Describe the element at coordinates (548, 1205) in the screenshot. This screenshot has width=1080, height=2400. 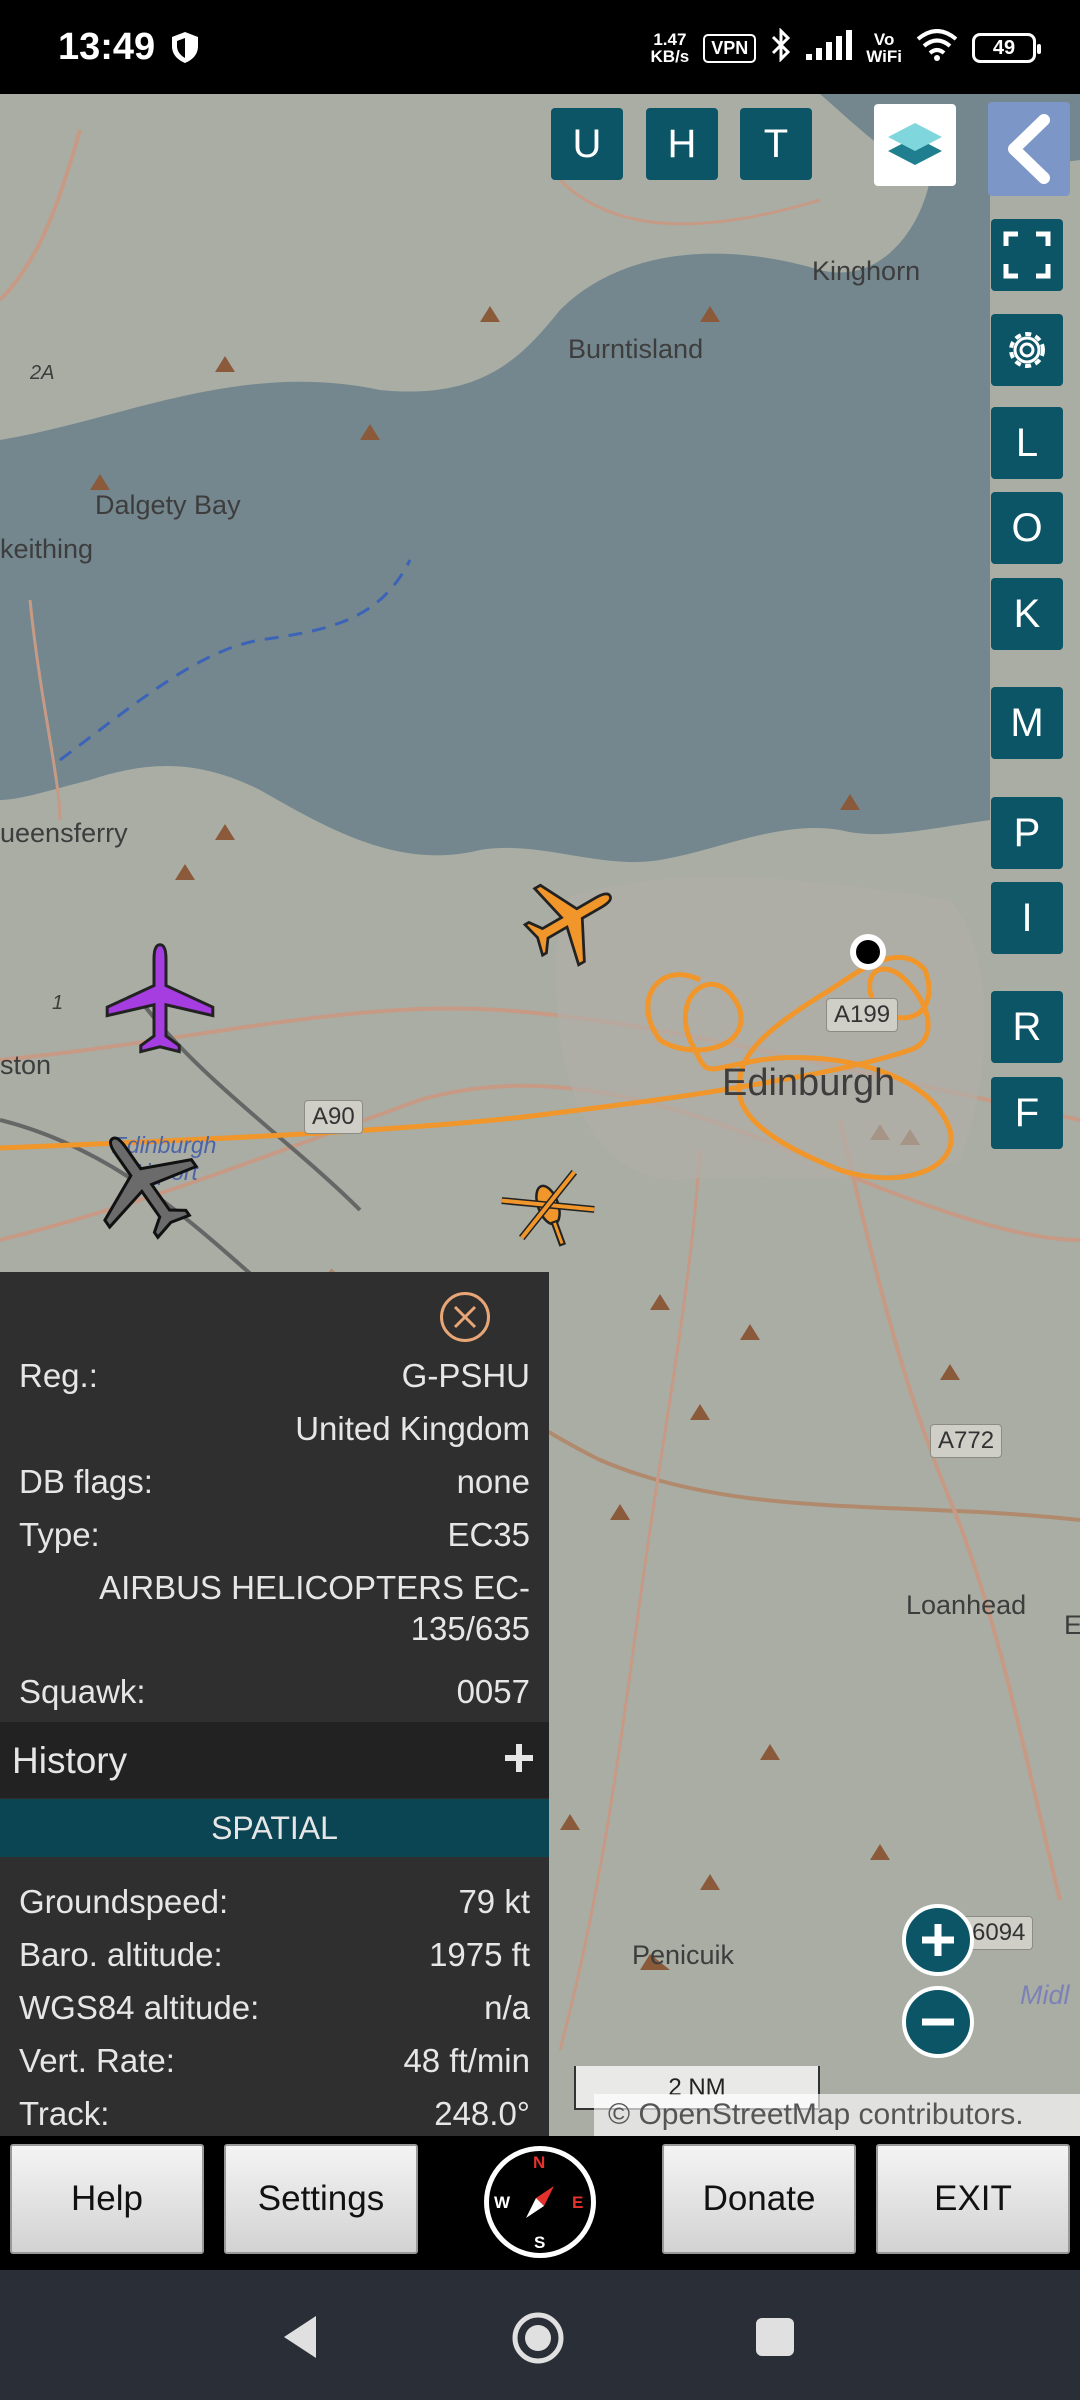
I see `helicopter-selected-icon` at that location.